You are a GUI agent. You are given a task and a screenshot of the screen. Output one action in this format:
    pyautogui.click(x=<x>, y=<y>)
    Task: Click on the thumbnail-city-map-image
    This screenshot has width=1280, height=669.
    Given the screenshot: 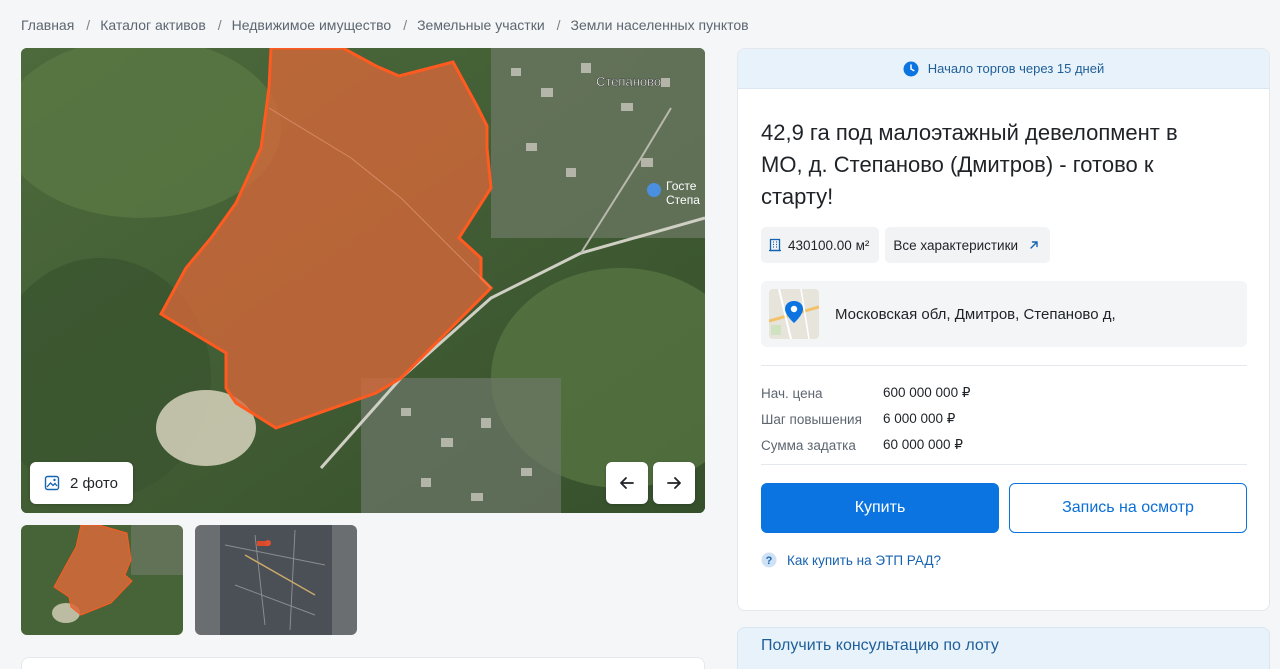 What is the action you would take?
    pyautogui.click(x=276, y=580)
    